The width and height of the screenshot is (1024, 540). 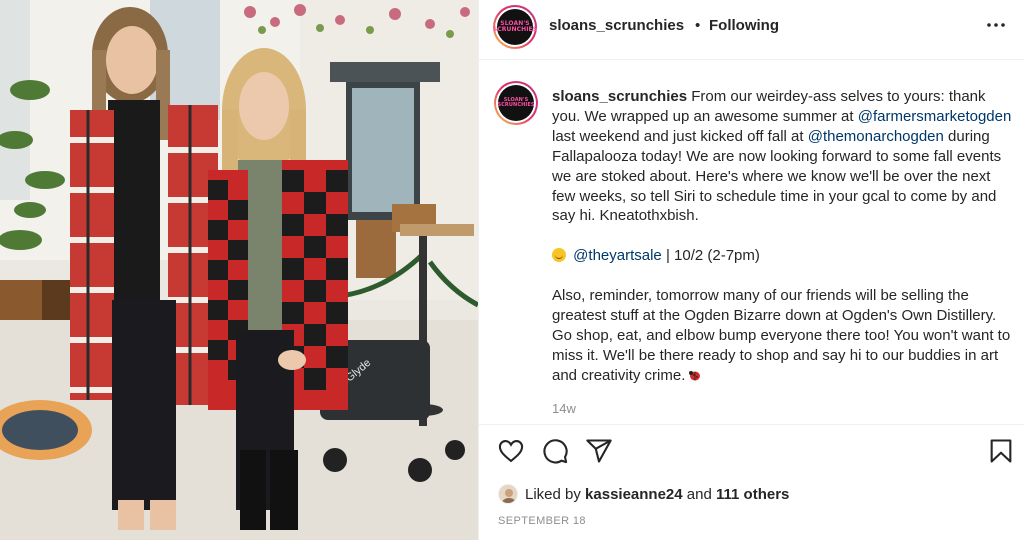 I want to click on caption-author-avatar: SLOAN'S SCRUNCHIES, so click(x=516, y=103).